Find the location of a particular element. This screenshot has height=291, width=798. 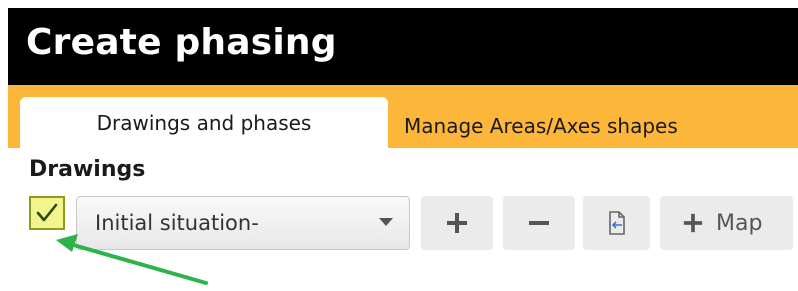

remove-drawing-button is located at coordinates (539, 223).